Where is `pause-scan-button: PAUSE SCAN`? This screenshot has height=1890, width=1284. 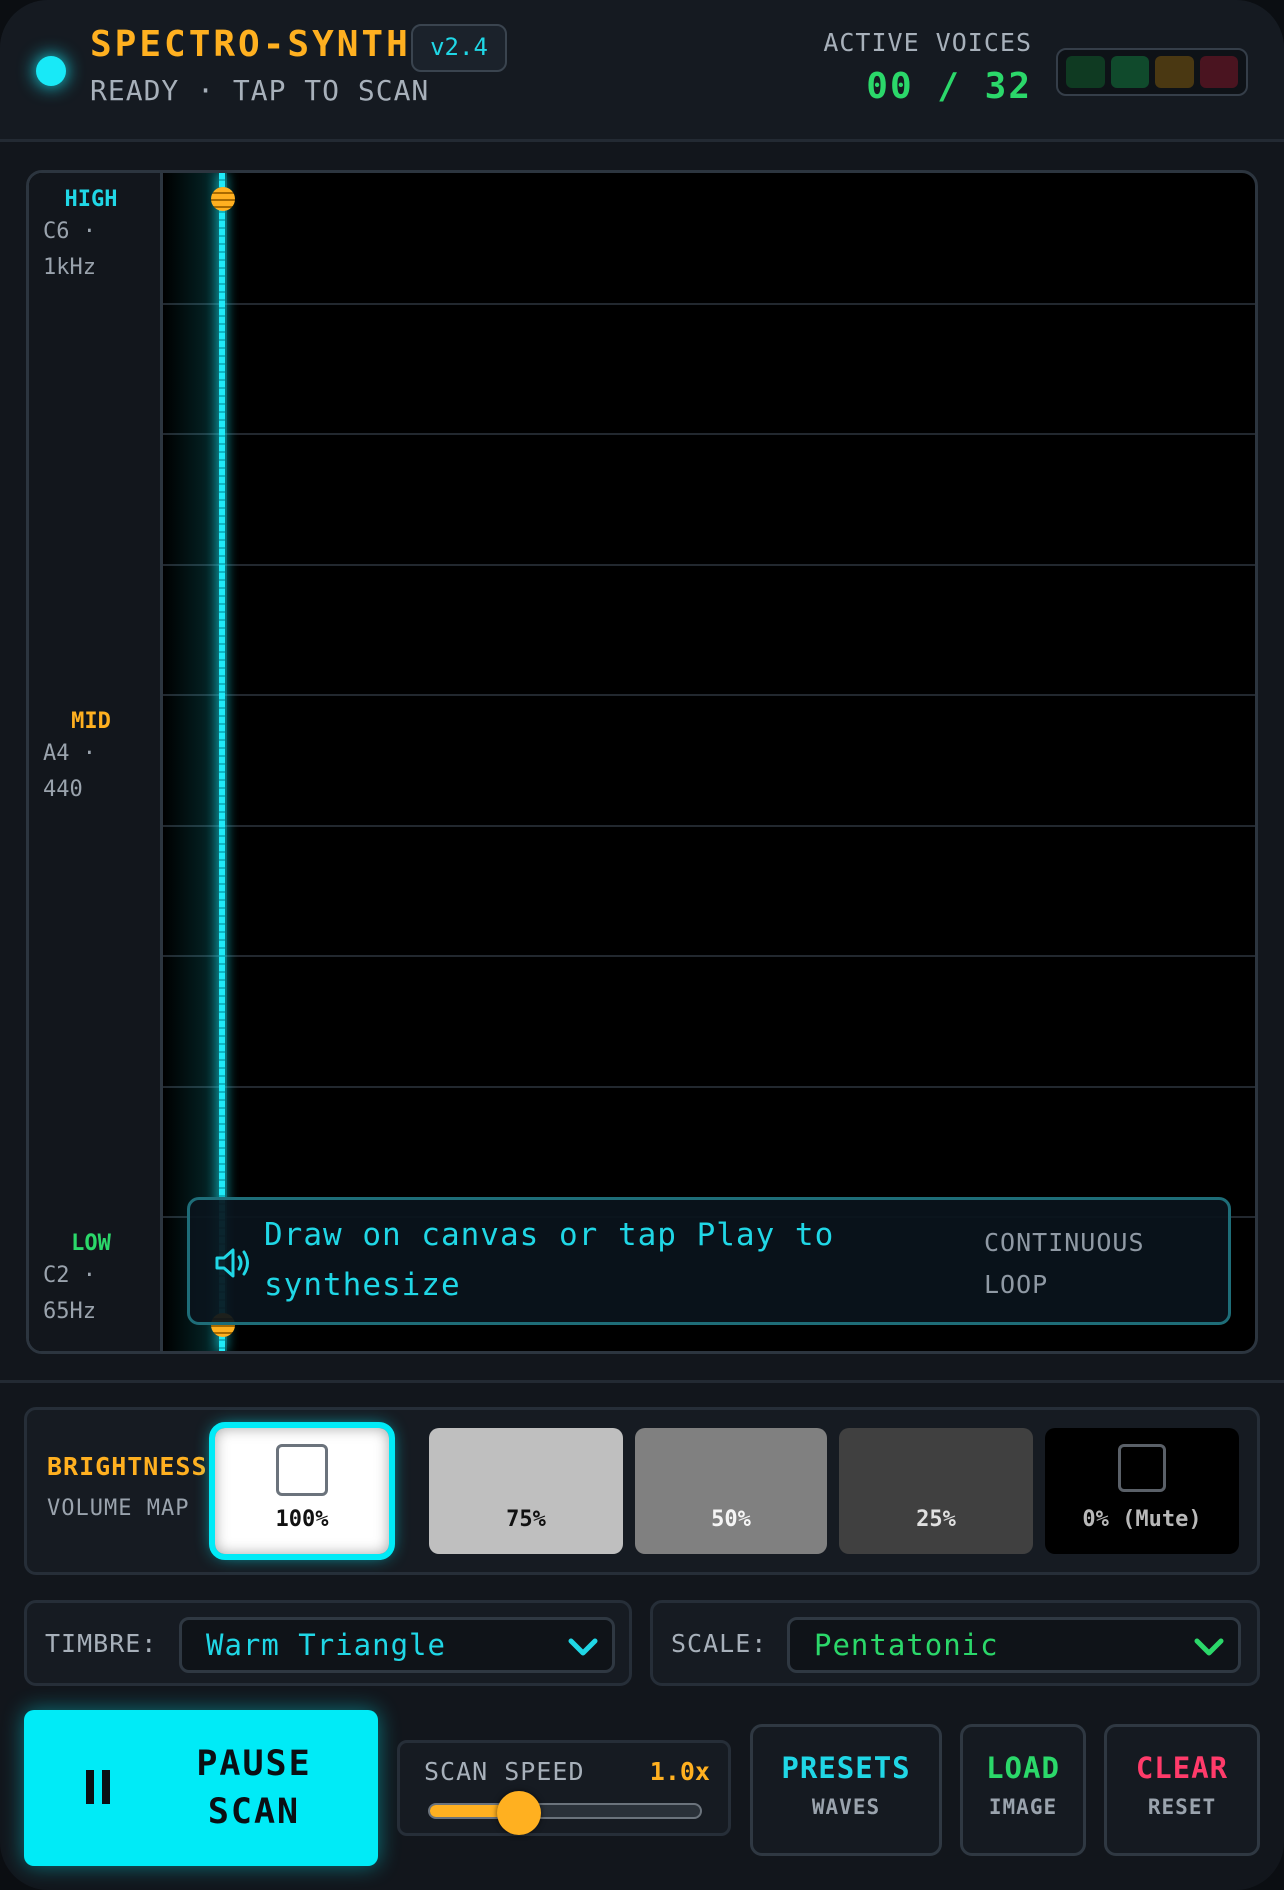 pause-scan-button: PAUSE SCAN is located at coordinates (201, 1788).